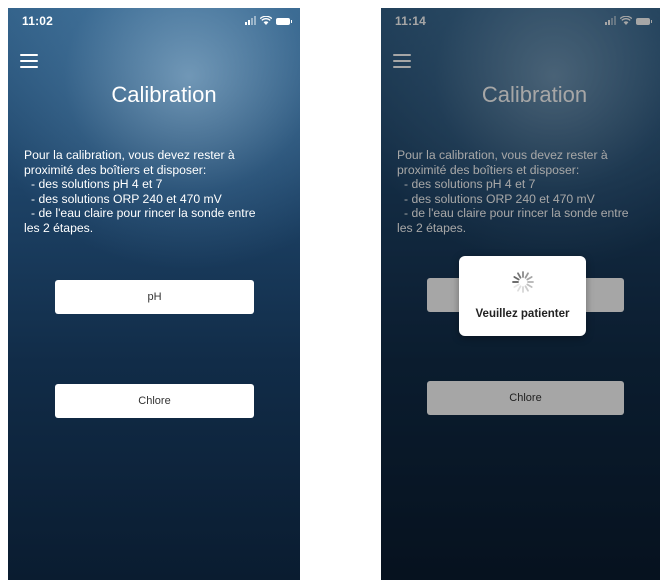 Image resolution: width=660 pixels, height=580 pixels. What do you see at coordinates (129, 155) in the screenshot?
I see `instruction-line: Pour la calibration, vous devez rester à` at bounding box center [129, 155].